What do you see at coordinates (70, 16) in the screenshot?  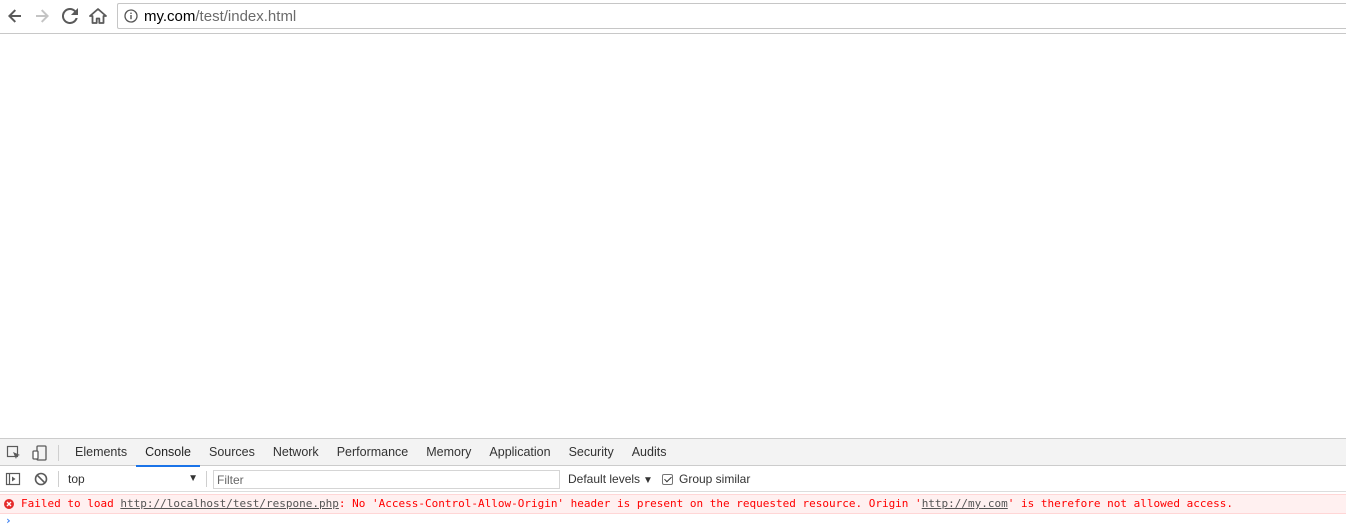 I see `reload-icon` at bounding box center [70, 16].